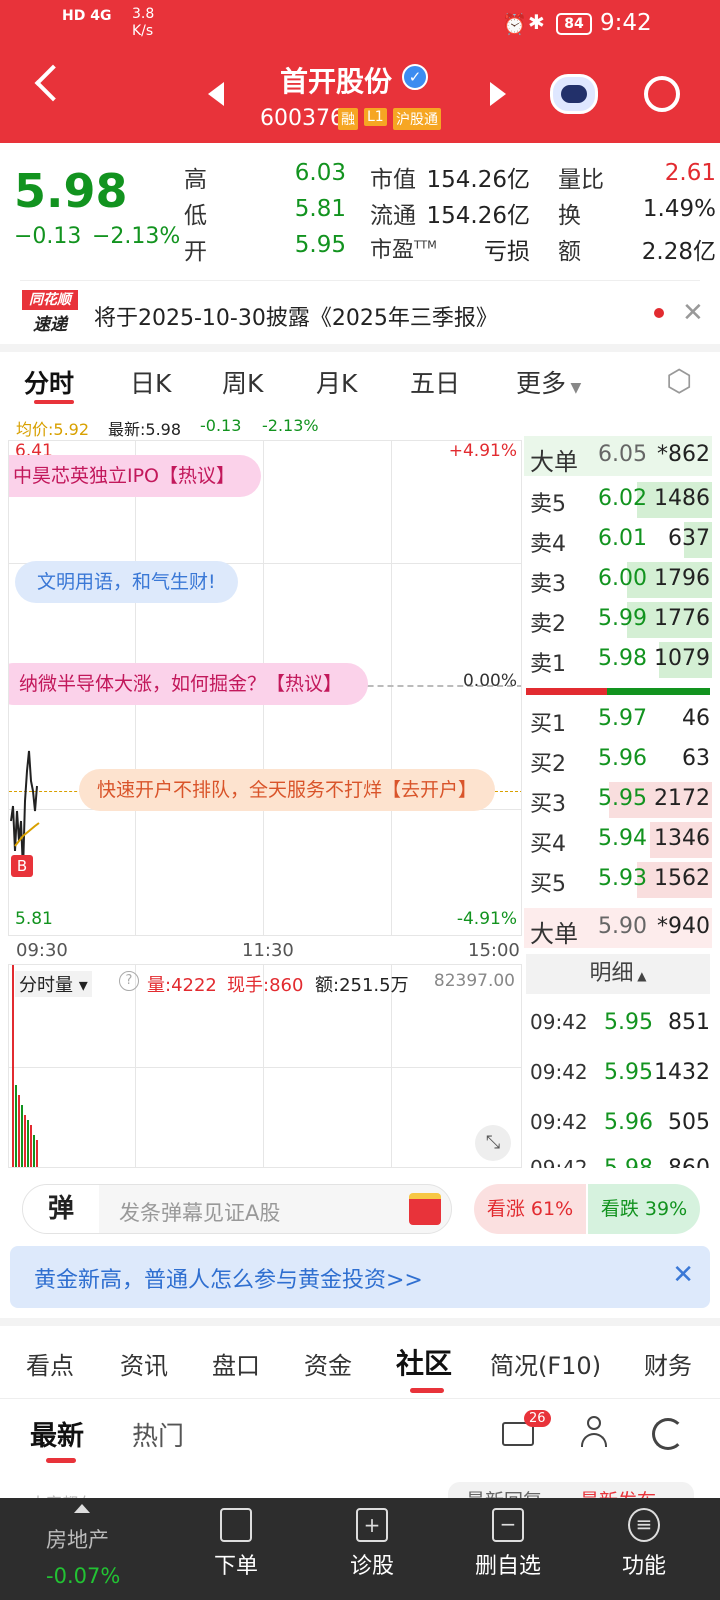 This screenshot has height=1600, width=720. What do you see at coordinates (435, 382) in the screenshot?
I see `tab-five-day: 五日` at bounding box center [435, 382].